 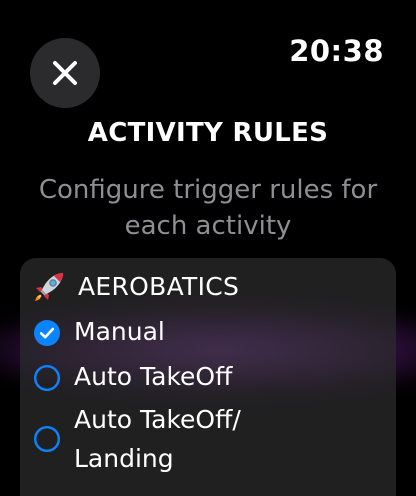 What do you see at coordinates (119, 331) in the screenshot?
I see `option-label: Manual` at bounding box center [119, 331].